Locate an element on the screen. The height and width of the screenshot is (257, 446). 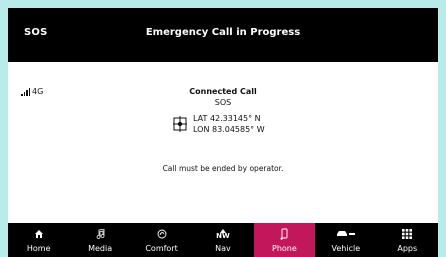
nav-label-phone: Phone is located at coordinates (284, 248).